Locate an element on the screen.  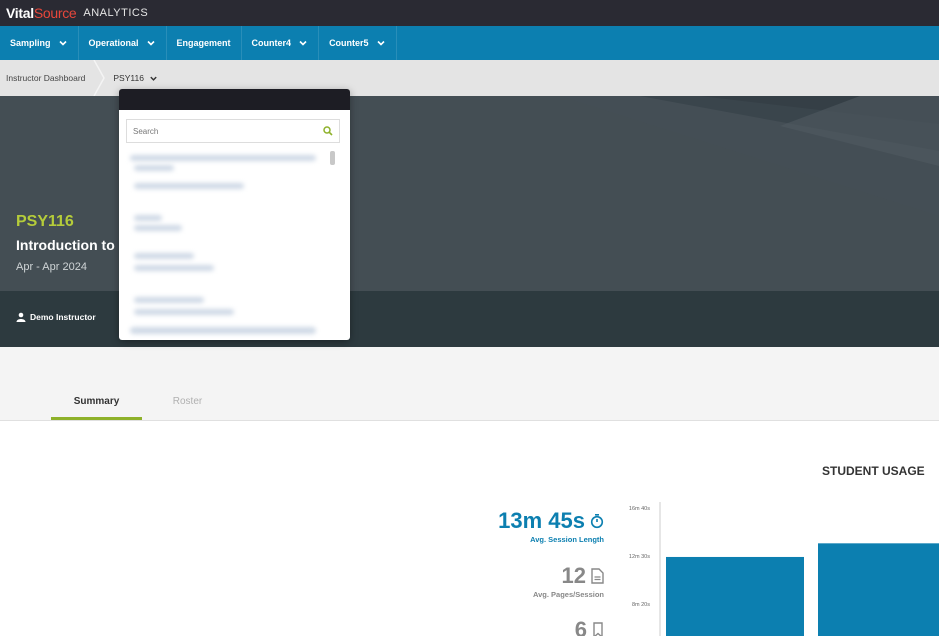
nav-operational: Operational is located at coordinates (123, 43).